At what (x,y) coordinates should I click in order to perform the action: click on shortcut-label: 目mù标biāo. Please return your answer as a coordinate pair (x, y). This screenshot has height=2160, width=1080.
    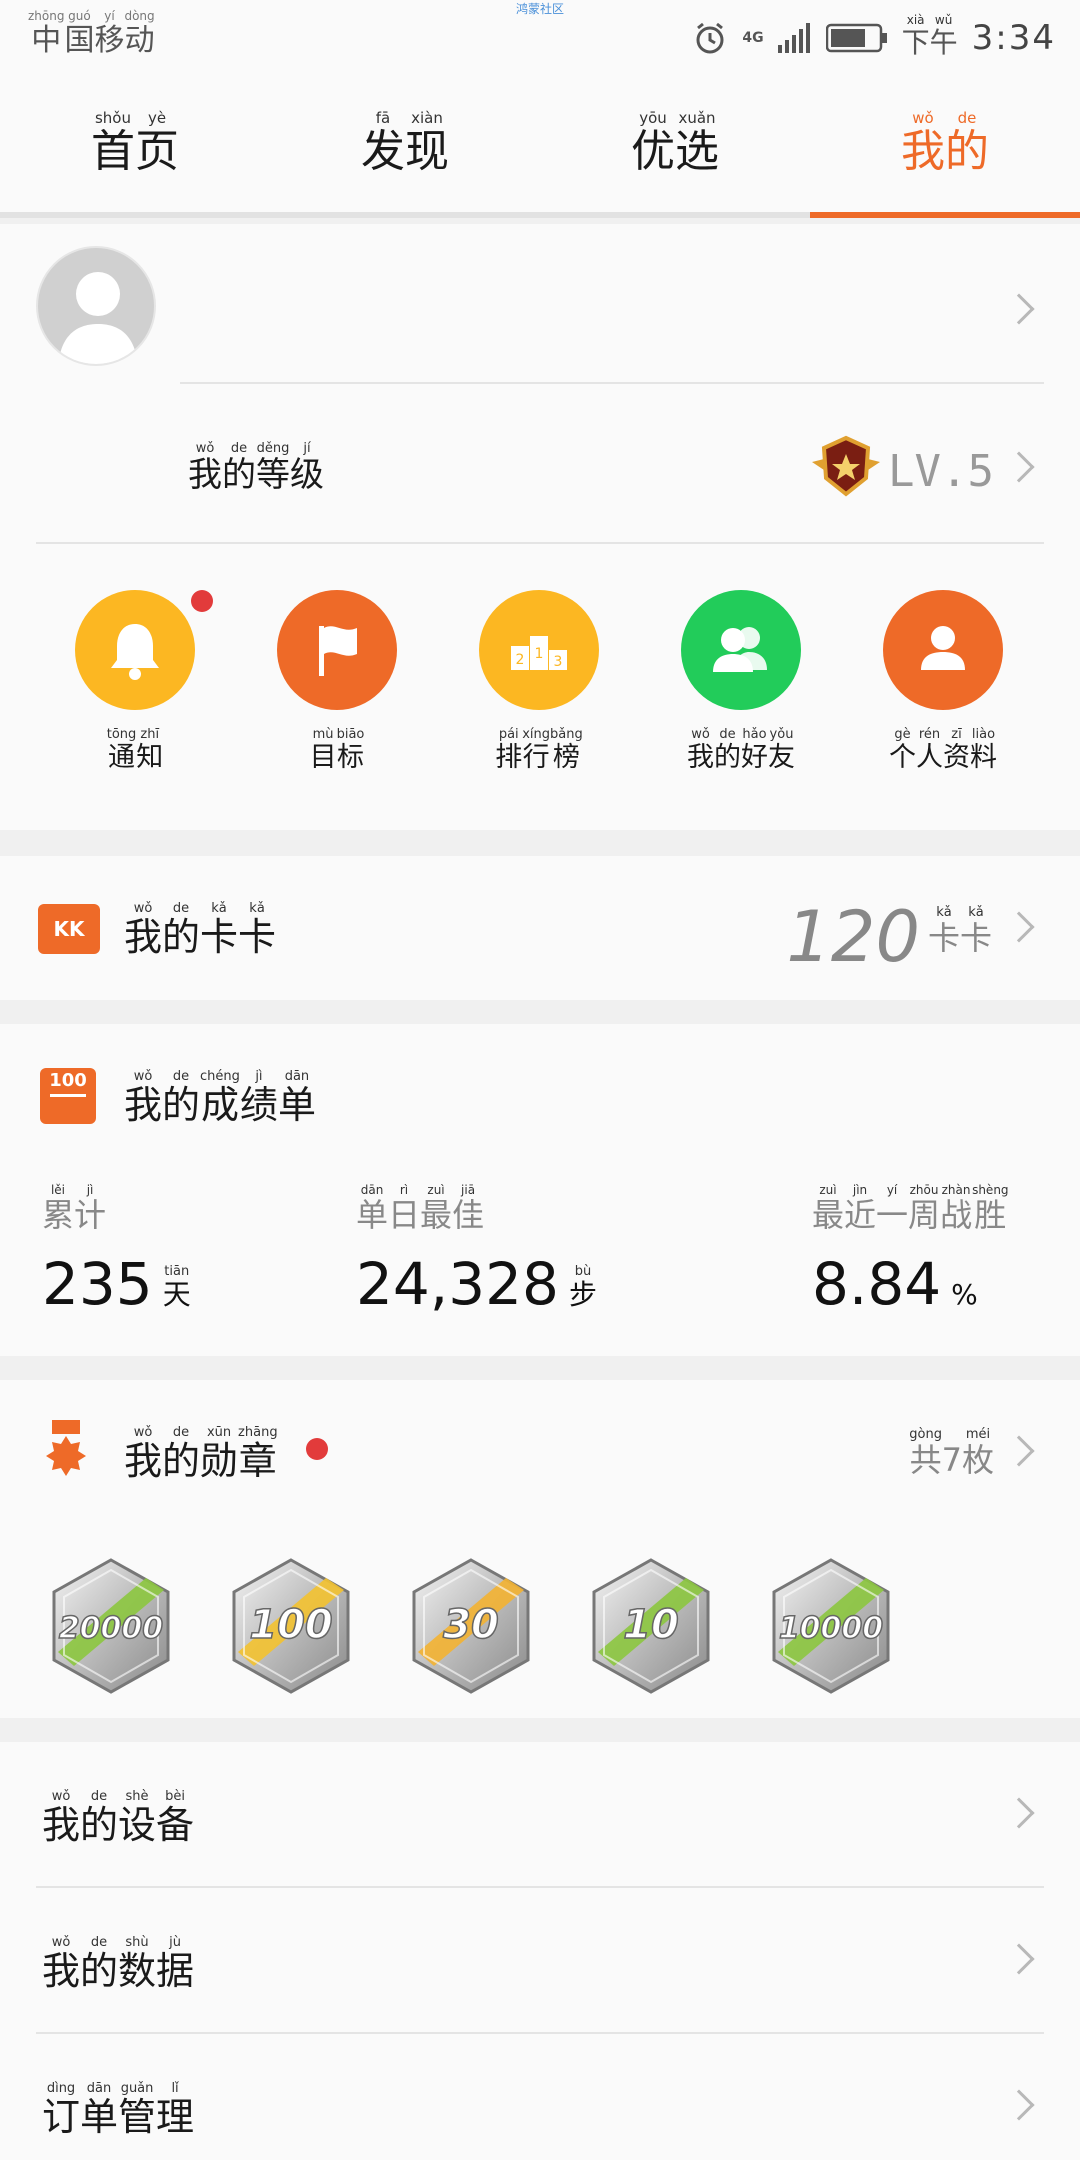
    Looking at the image, I should click on (337, 750).